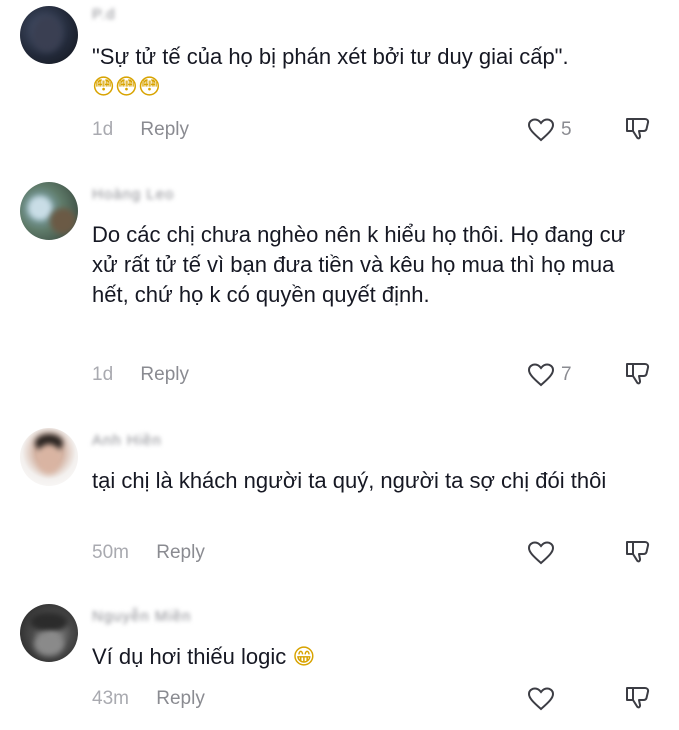  Describe the element at coordinates (126, 87) in the screenshot. I see `flushed-face-emoji: 😳😳😳` at that location.